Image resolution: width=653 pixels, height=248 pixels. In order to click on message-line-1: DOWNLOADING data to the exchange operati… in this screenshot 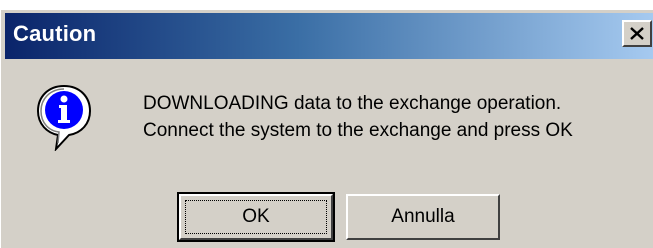, I will do `click(352, 103)`.